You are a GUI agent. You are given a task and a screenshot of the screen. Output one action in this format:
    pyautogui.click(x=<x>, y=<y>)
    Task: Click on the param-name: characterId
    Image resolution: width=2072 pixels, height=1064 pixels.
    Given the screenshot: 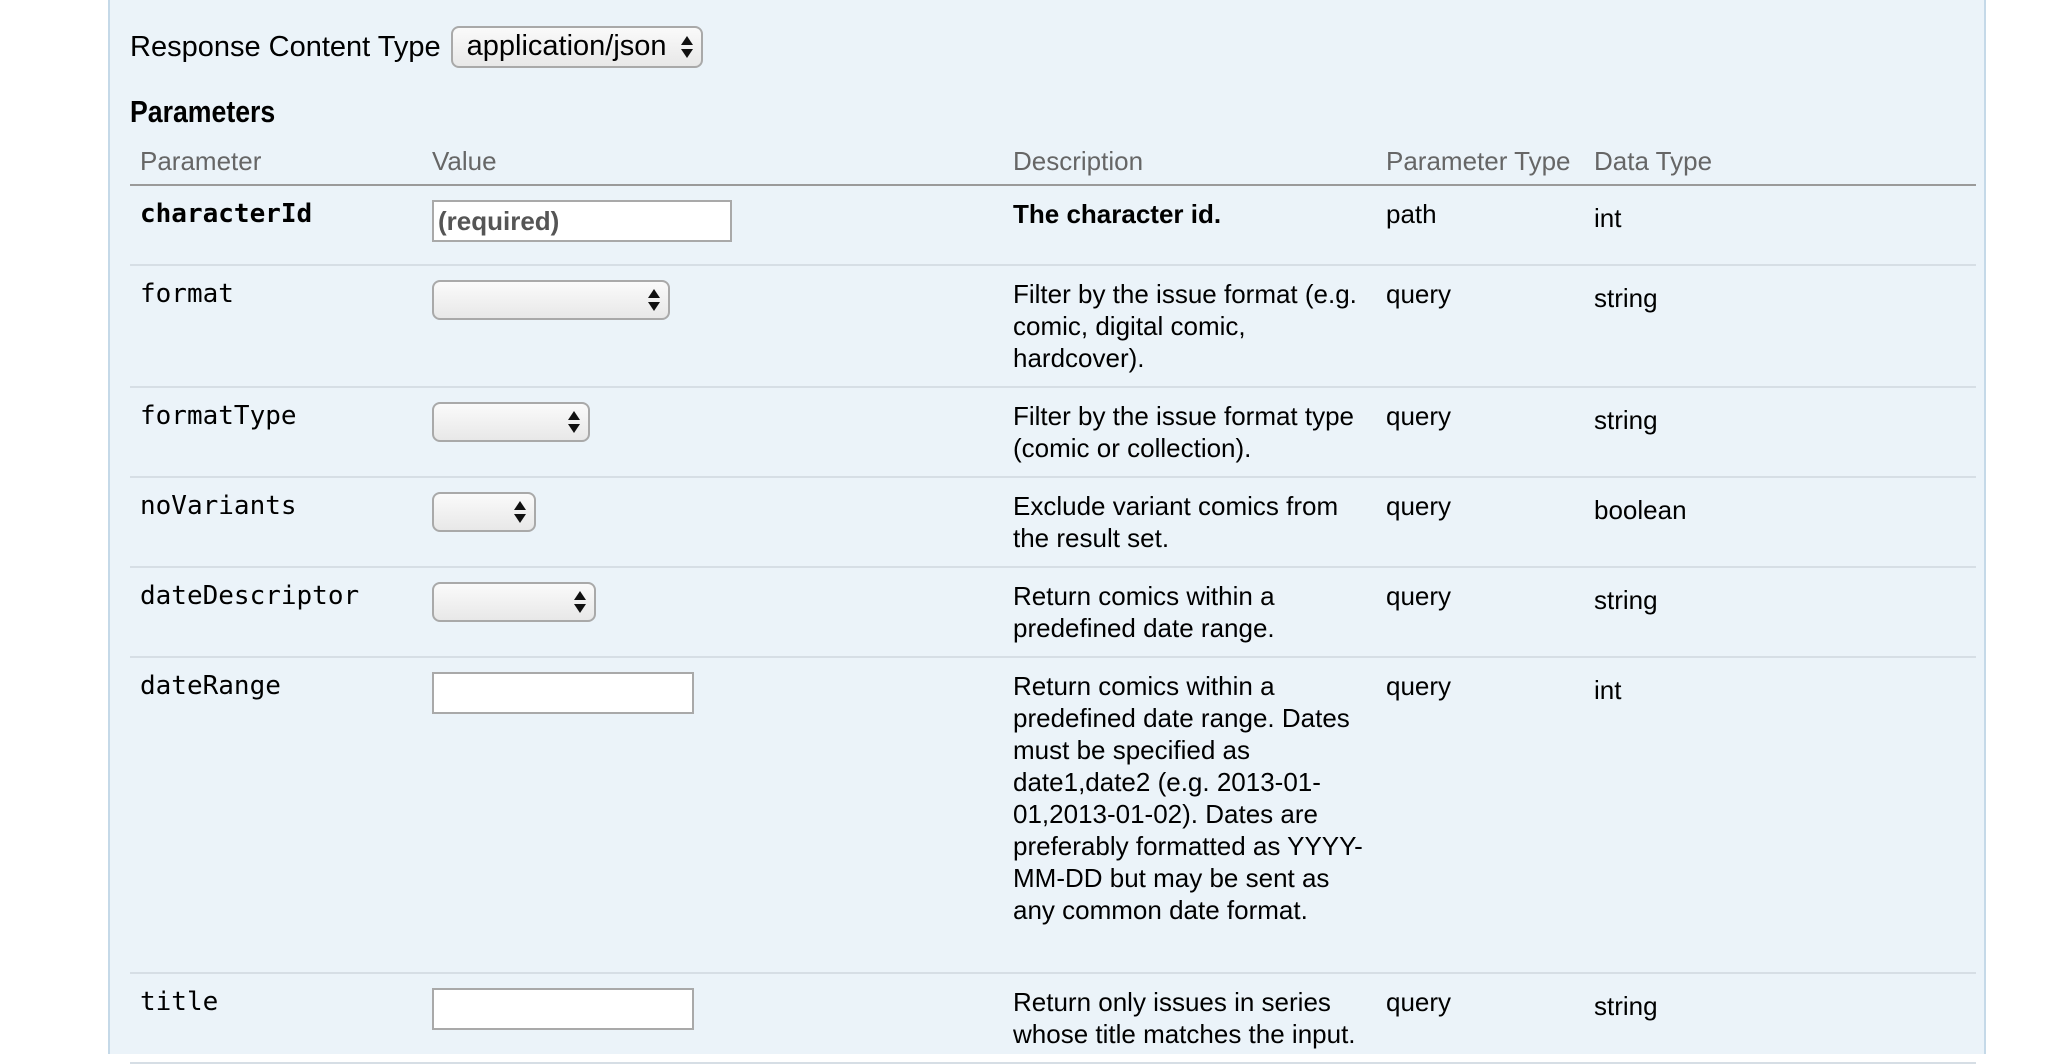 What is the action you would take?
    pyautogui.click(x=276, y=225)
    